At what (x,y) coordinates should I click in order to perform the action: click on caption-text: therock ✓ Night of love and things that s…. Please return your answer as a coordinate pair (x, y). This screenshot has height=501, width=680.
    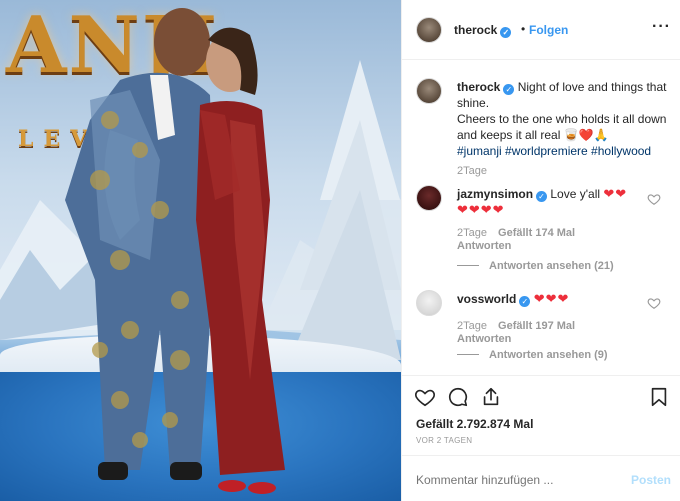
    Looking at the image, I should click on (564, 119).